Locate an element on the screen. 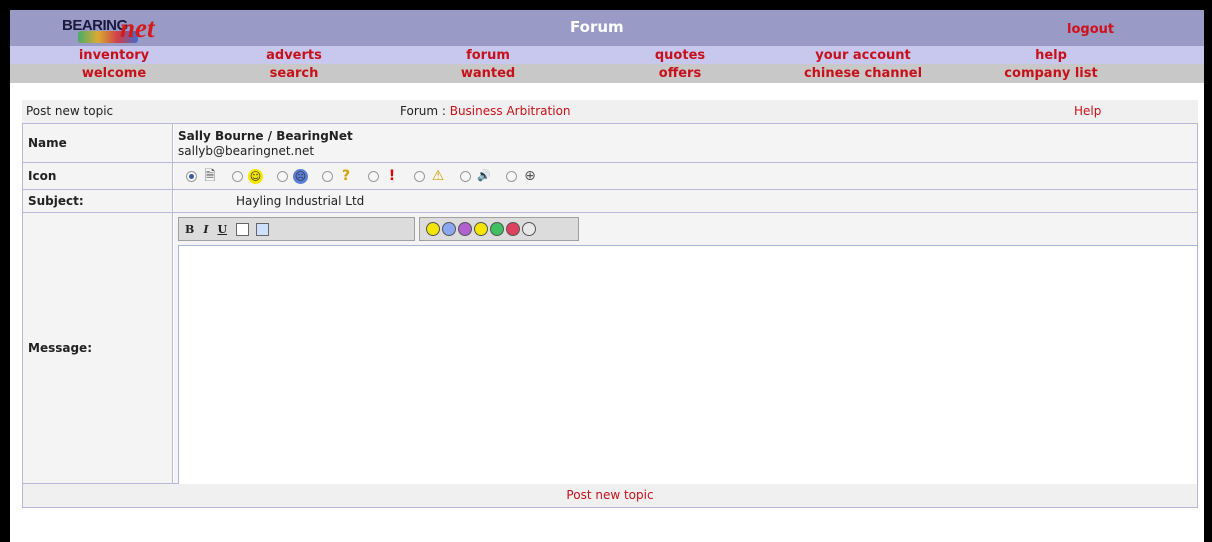  subject-field: Hayling Industrial Ltd is located at coordinates (300, 201).